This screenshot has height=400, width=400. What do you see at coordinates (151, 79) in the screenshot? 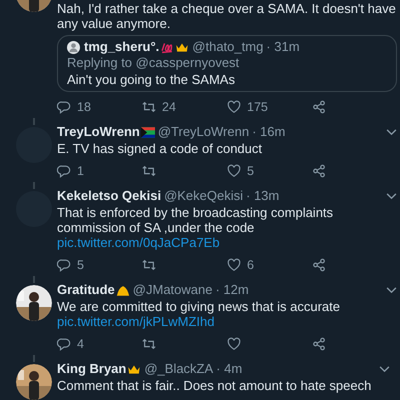
I see `quoted-text: Ain't you going to the SAMAs` at bounding box center [151, 79].